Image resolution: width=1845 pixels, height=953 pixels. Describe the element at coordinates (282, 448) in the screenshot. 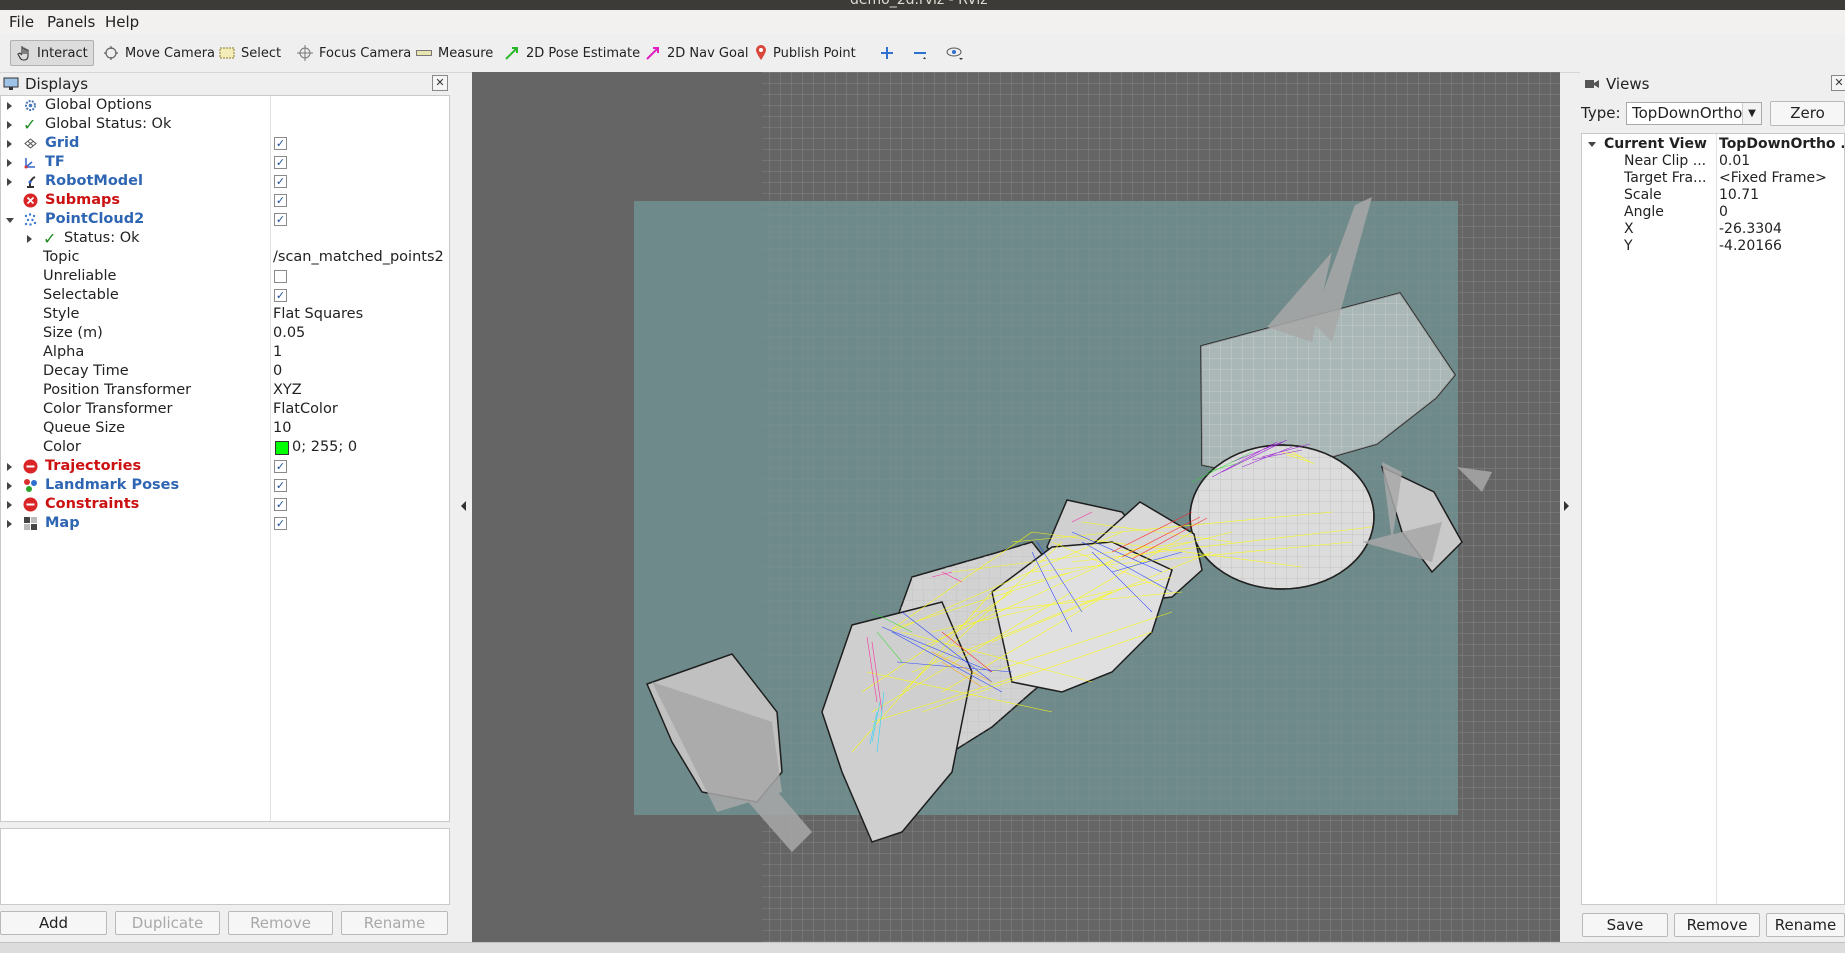

I see `color-swatch` at that location.